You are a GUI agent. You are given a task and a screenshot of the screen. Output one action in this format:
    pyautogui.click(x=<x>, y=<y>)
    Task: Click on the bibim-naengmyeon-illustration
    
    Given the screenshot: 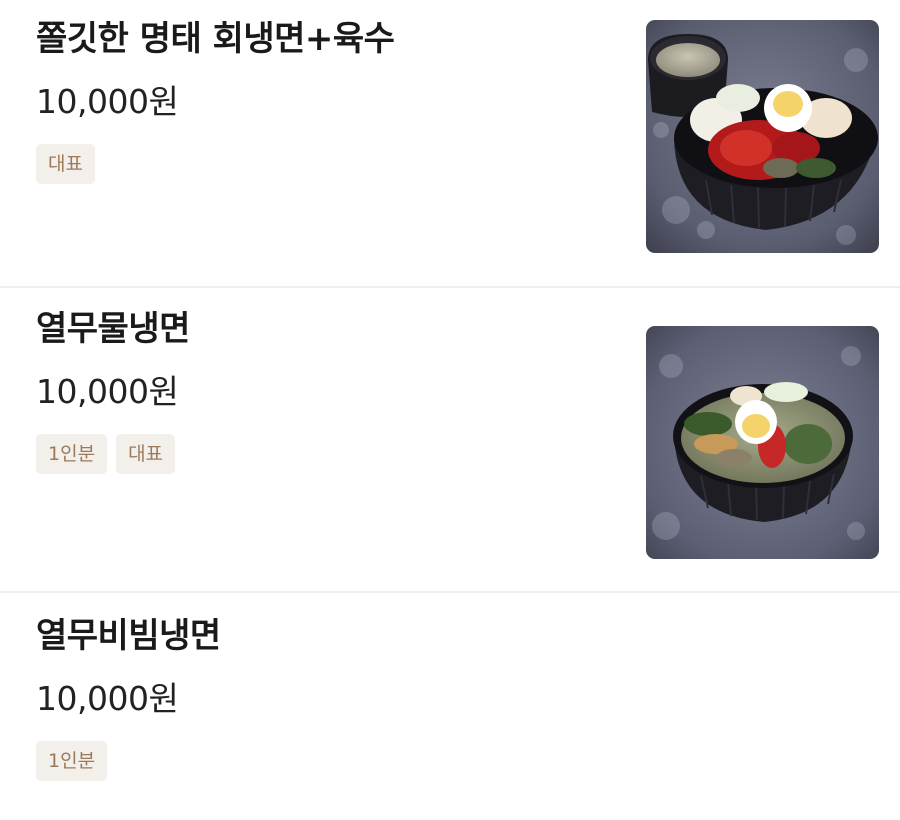 What is the action you would take?
    pyautogui.click(x=762, y=136)
    